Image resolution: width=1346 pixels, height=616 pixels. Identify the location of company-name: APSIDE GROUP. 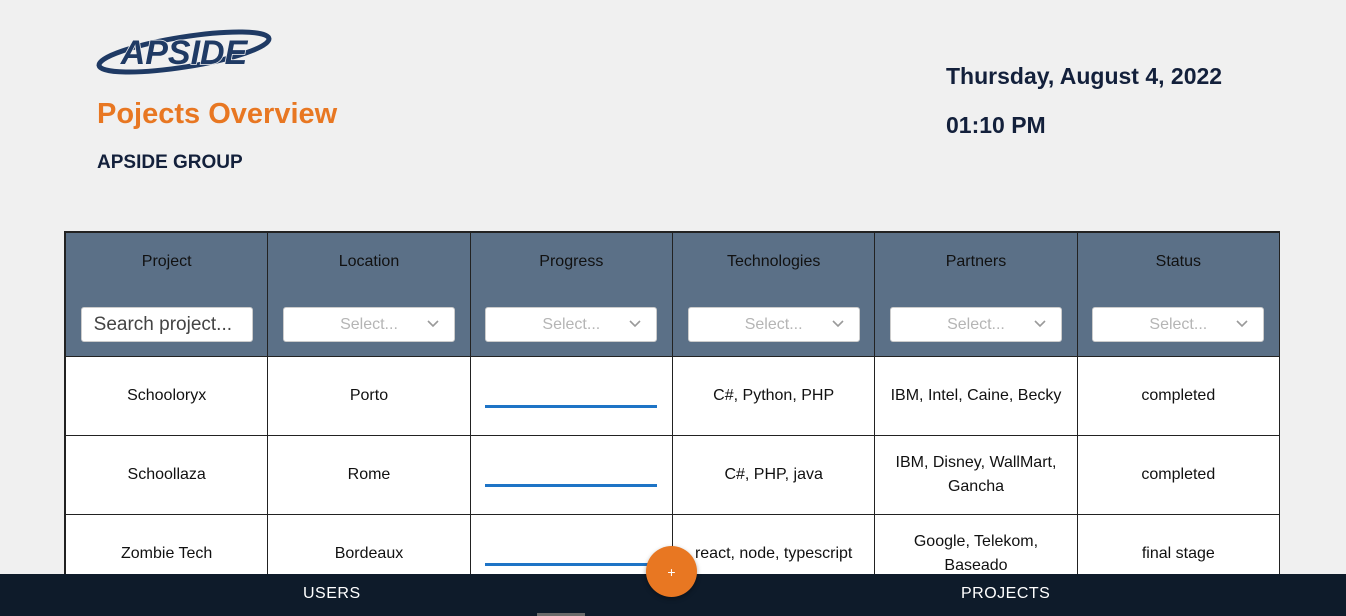
(170, 162).